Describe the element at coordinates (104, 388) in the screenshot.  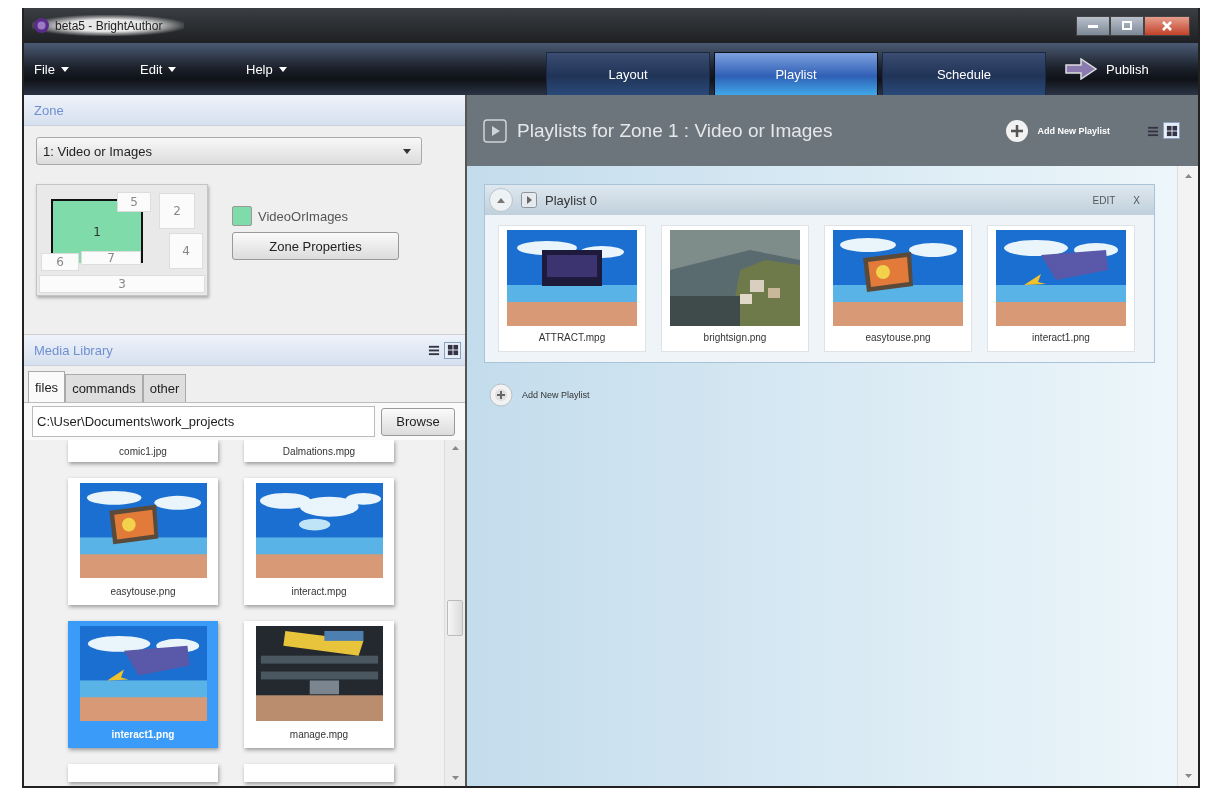
I see `tab: commands` at that location.